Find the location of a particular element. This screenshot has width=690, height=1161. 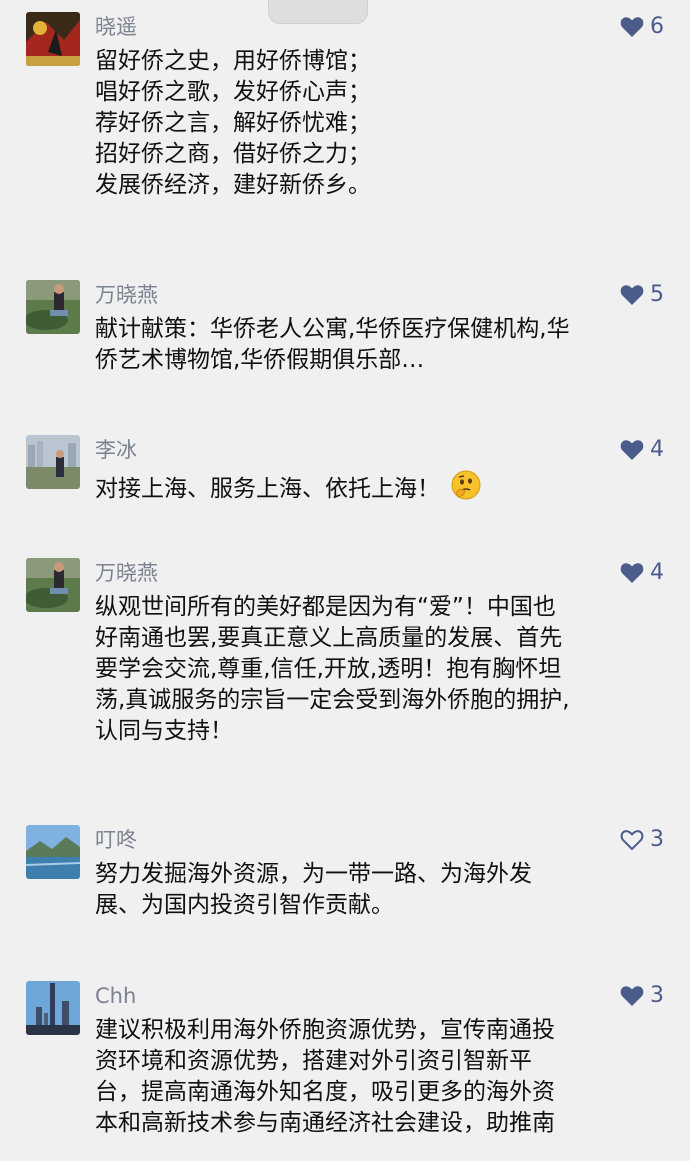

like-button: 5 is located at coordinates (642, 295).